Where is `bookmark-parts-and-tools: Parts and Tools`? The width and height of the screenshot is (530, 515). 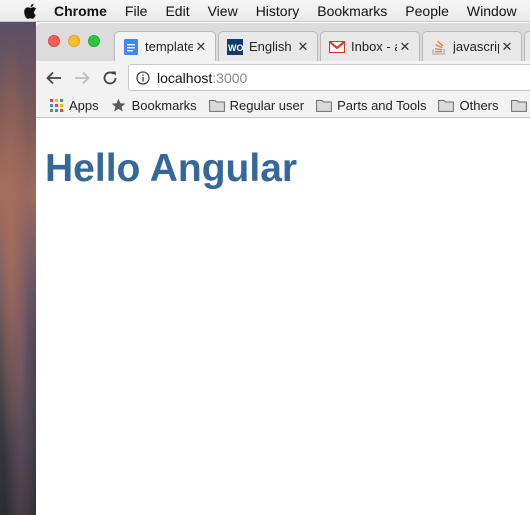 bookmark-parts-and-tools: Parts and Tools is located at coordinates (371, 106).